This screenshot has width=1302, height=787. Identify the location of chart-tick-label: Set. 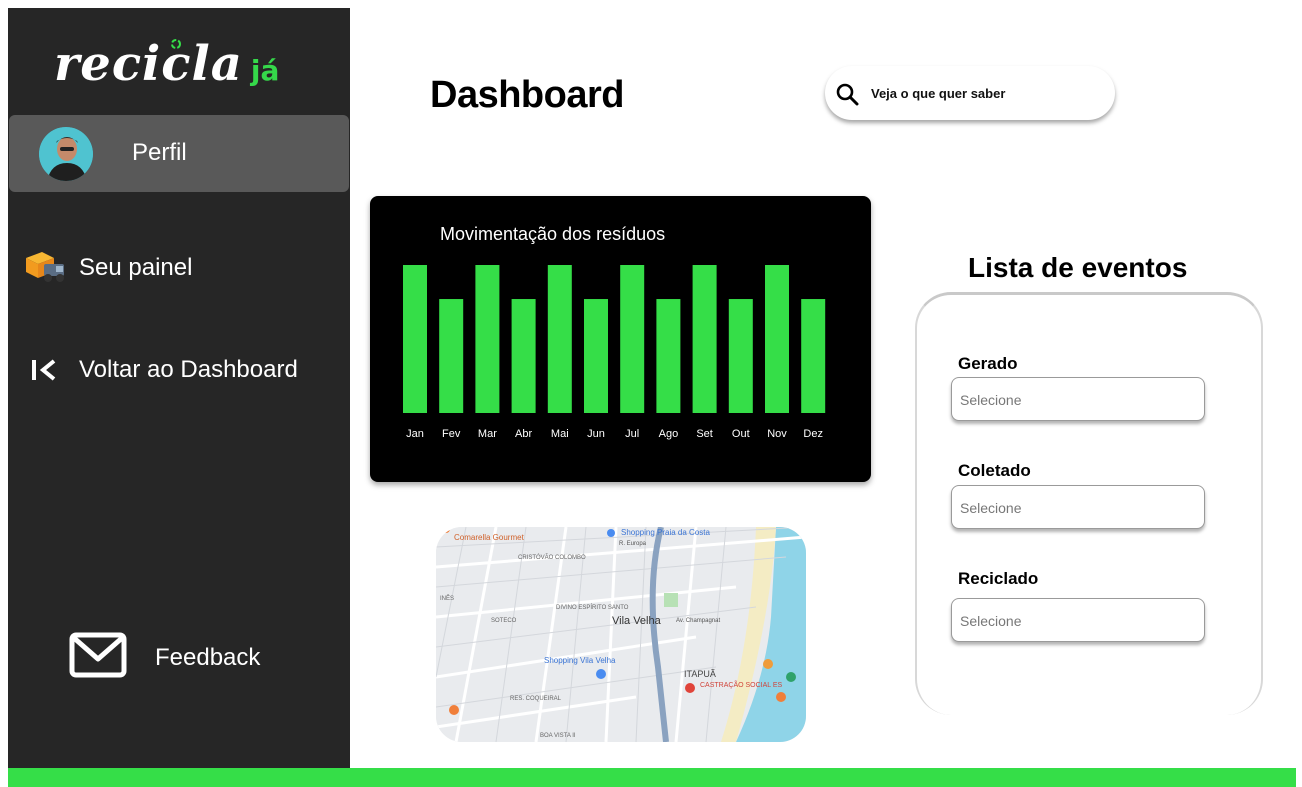
(704, 434).